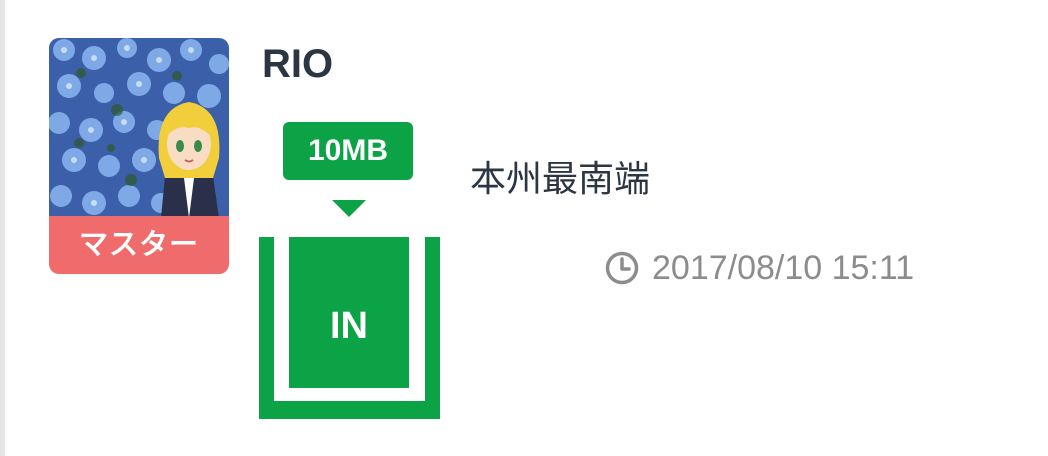  Describe the element at coordinates (783, 267) in the screenshot. I see `timestamp-text: 2017/08/10 15:11` at that location.